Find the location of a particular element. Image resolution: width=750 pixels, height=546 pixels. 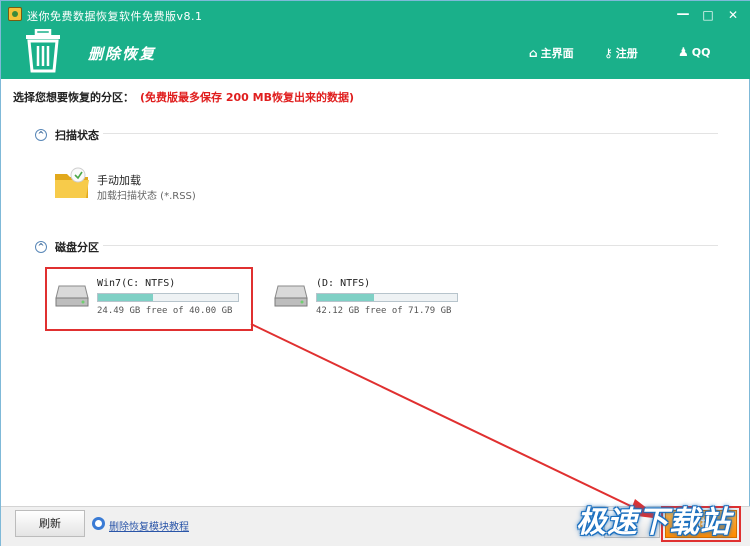

folder-load-icon is located at coordinates (72, 183).